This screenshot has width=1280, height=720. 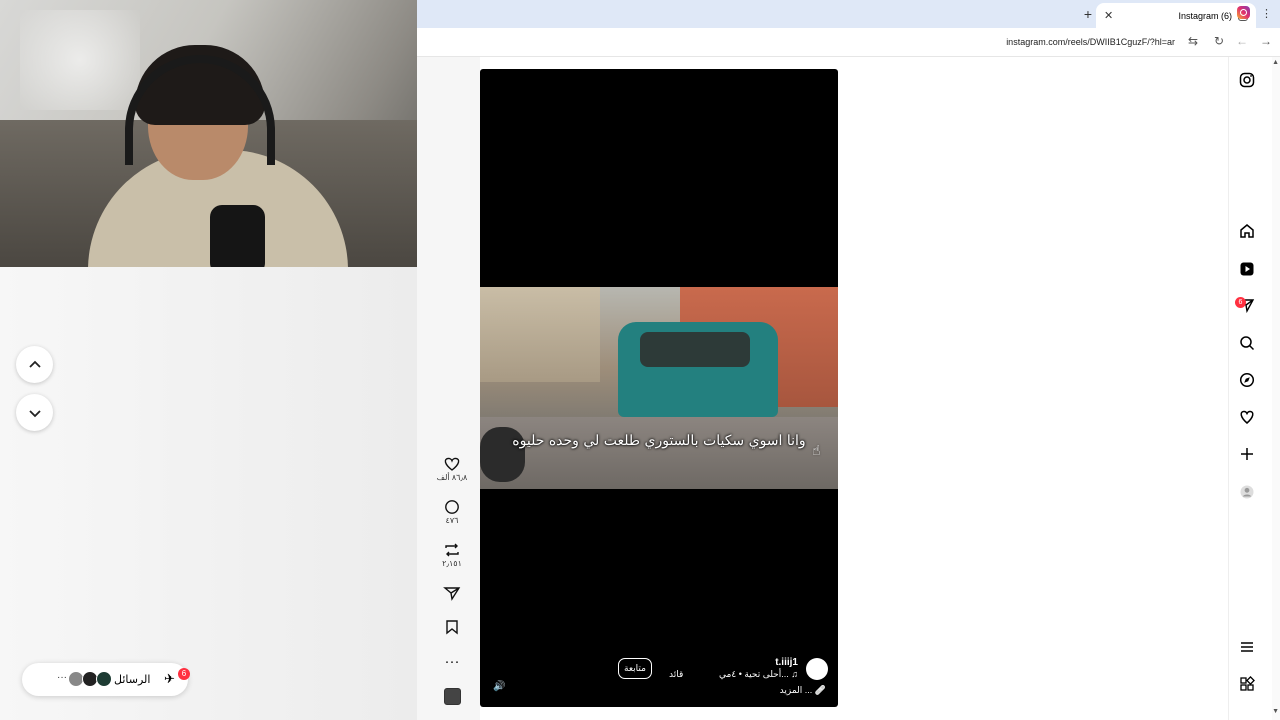 What do you see at coordinates (1266, 41) in the screenshot?
I see `back-icon: →` at bounding box center [1266, 41].